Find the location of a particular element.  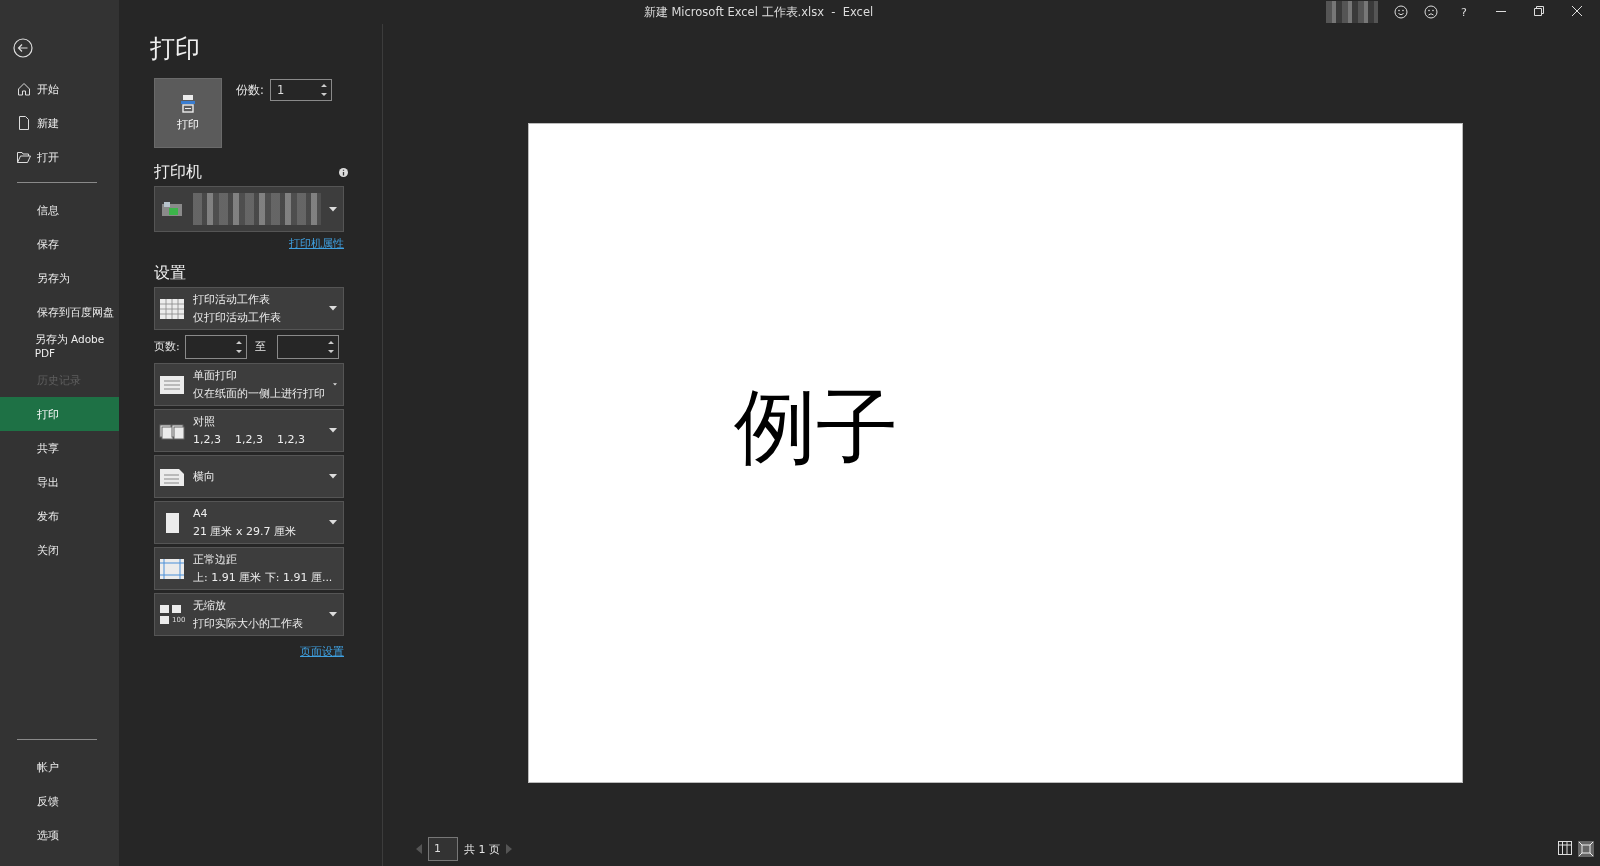

page-lines-icon is located at coordinates (172, 384).